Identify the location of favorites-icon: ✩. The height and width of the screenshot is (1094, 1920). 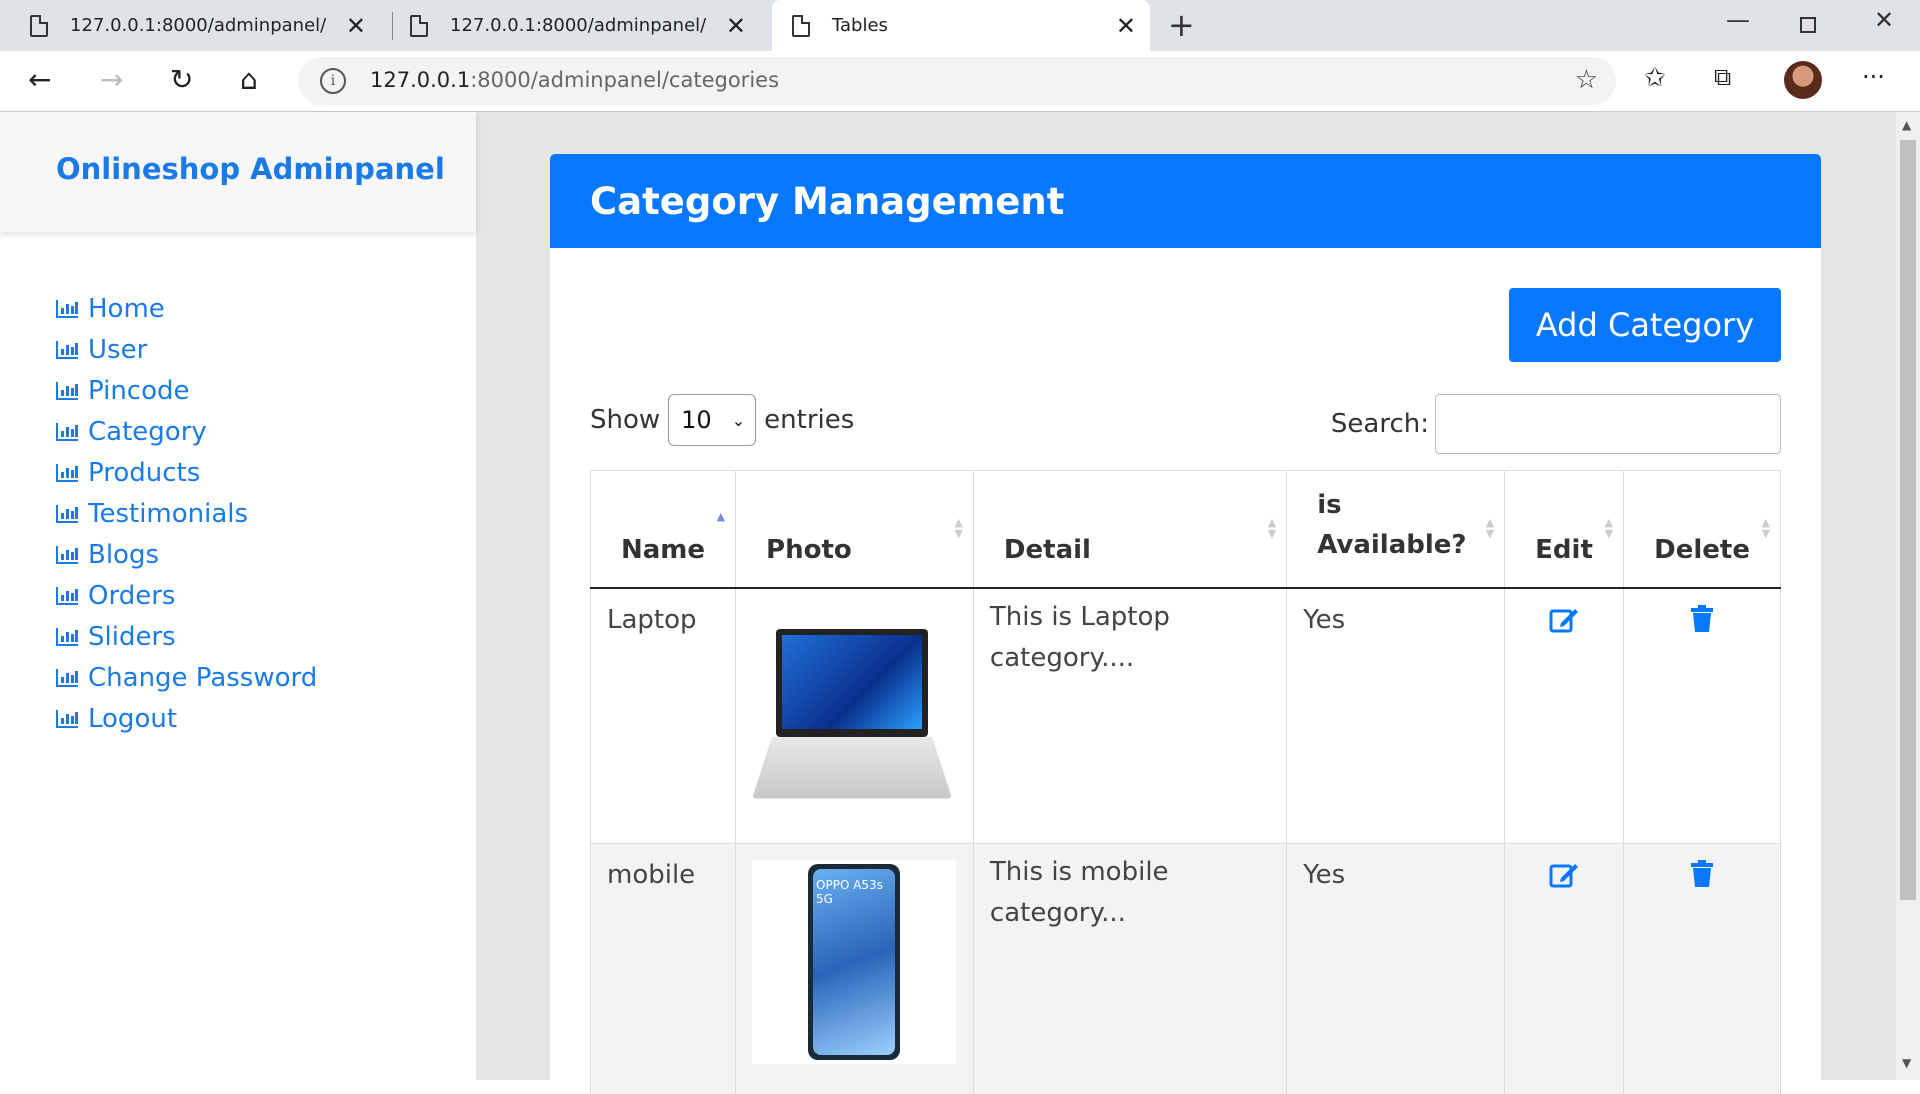
(1655, 78).